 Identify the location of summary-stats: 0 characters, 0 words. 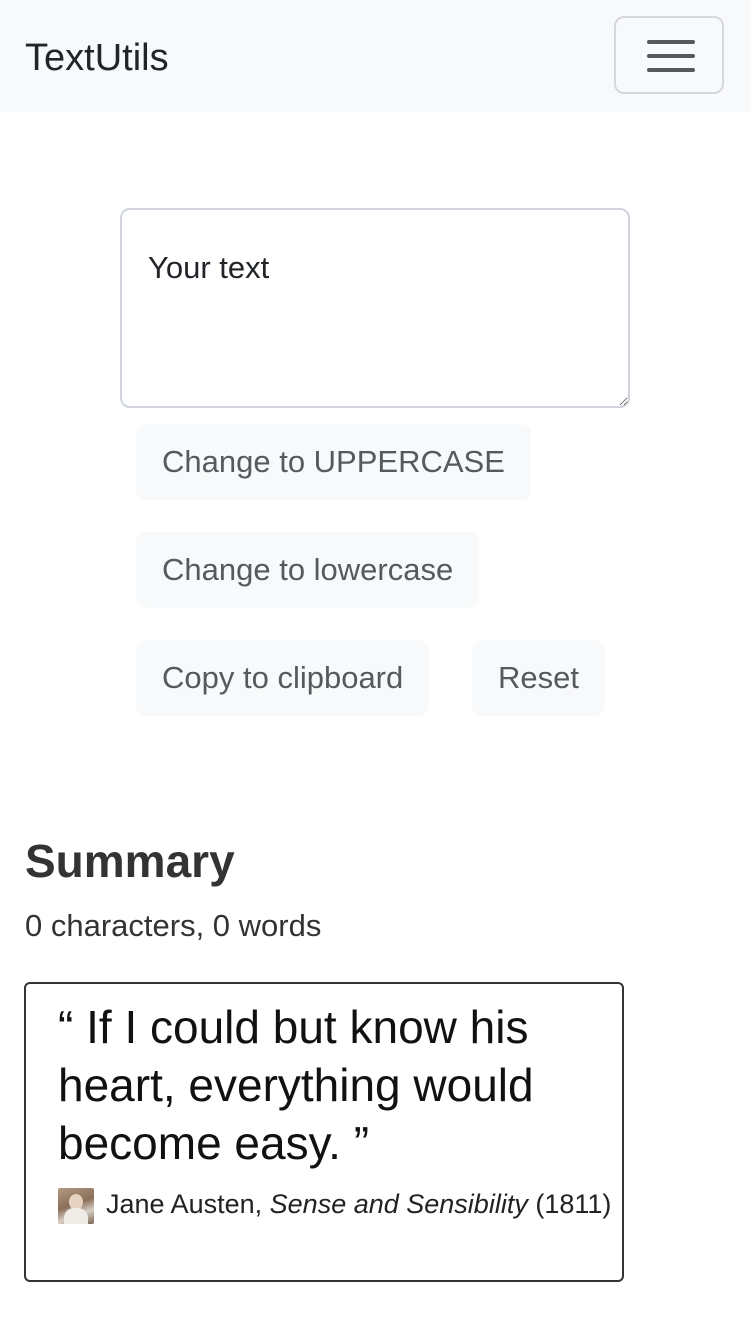
(173, 925).